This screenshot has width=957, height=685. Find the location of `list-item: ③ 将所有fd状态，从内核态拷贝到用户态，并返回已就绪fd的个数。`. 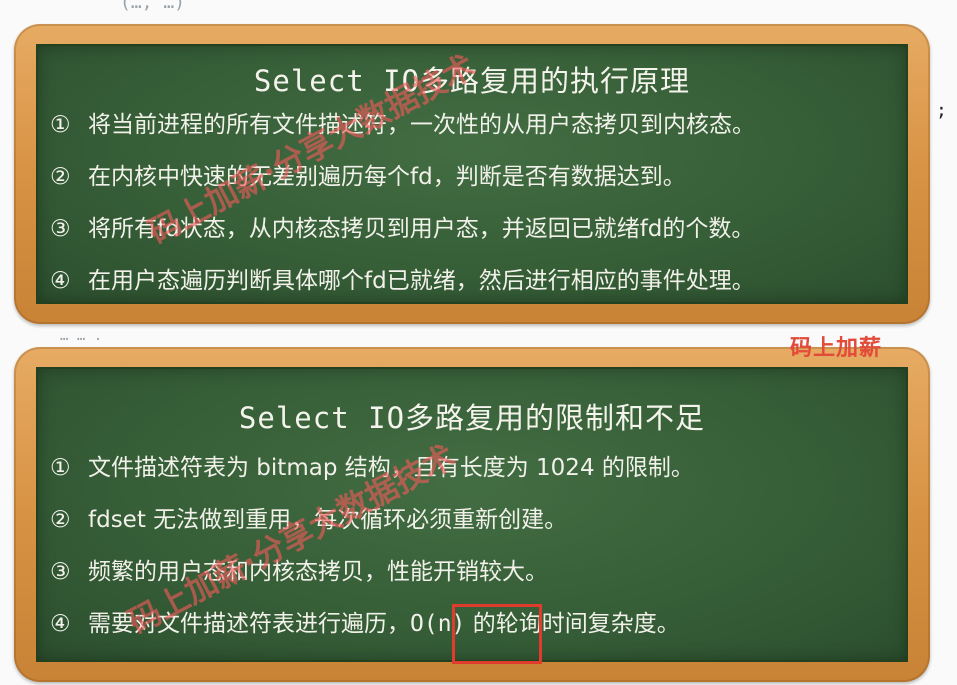

list-item: ③ 将所有fd状态，从内核态拷贝到用户态，并返回已就绪fd的个数。 is located at coordinates (474, 229).